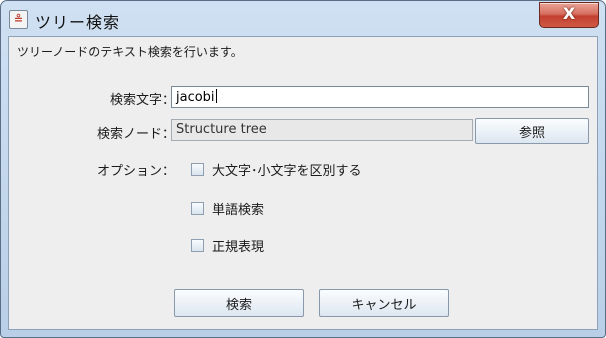  Describe the element at coordinates (238, 247) in the screenshot. I see `regex-label: 正規表現` at that location.